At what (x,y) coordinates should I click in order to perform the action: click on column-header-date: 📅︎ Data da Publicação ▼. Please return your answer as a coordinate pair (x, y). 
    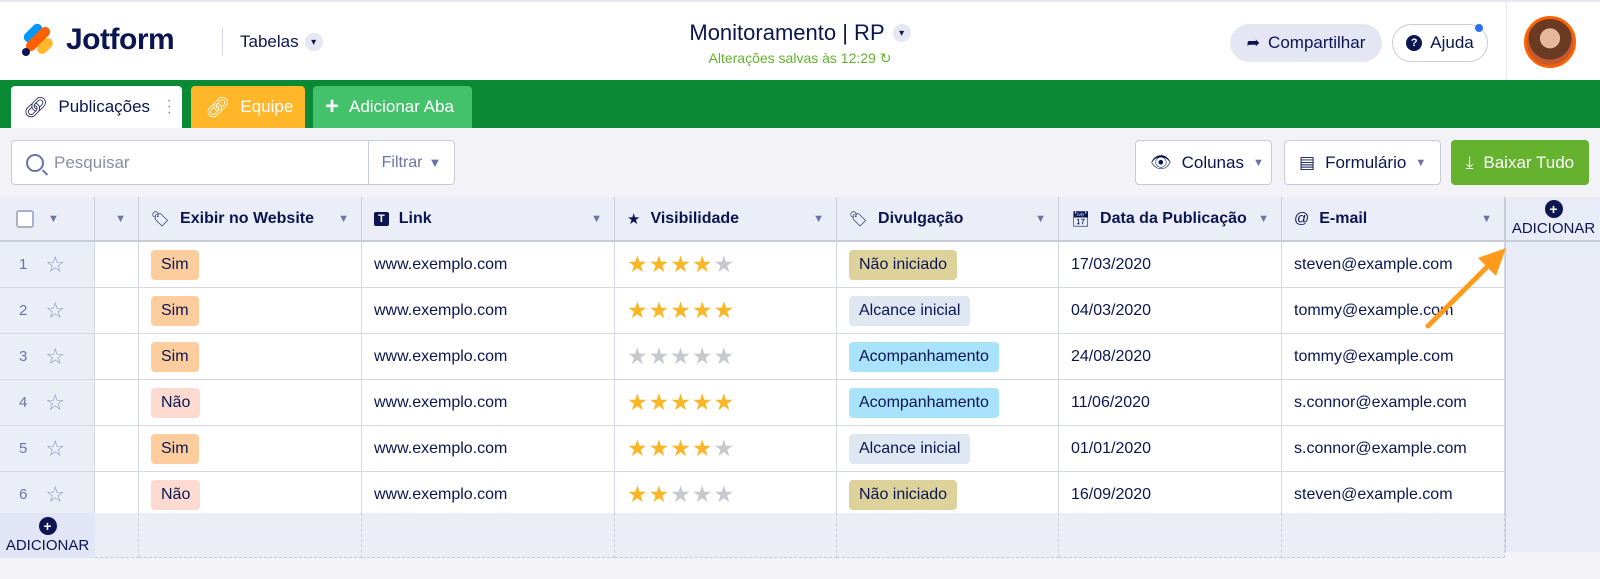
    Looking at the image, I should click on (1170, 219).